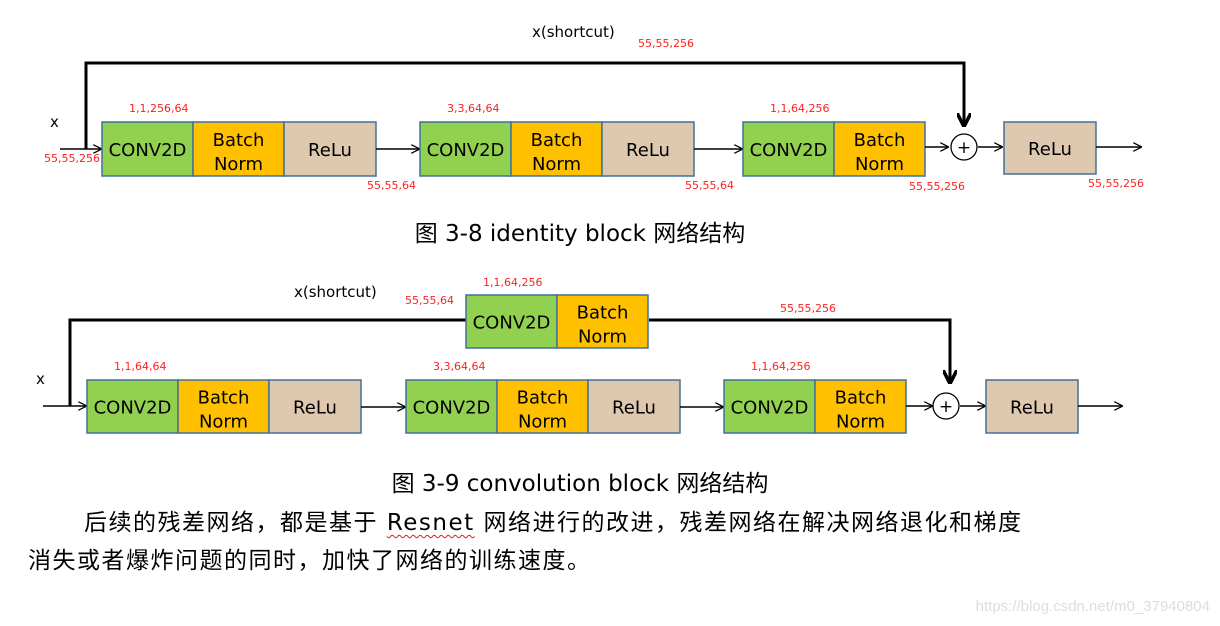 The width and height of the screenshot is (1220, 626). I want to click on shortcut-out-dims-label: 55,55,256, so click(808, 308).